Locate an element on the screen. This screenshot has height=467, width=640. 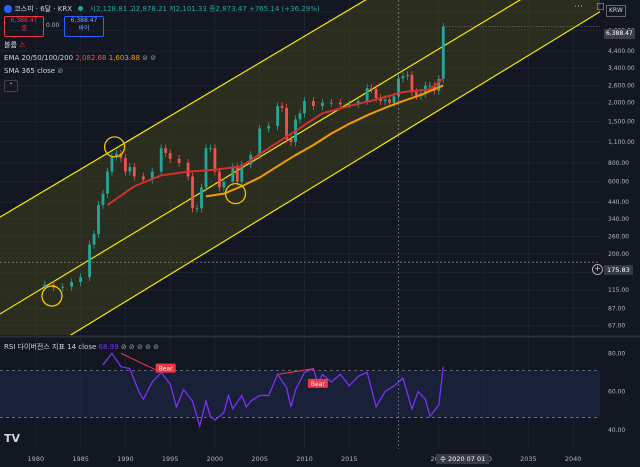
x-tick-label: 1990 is located at coordinates (125, 459).